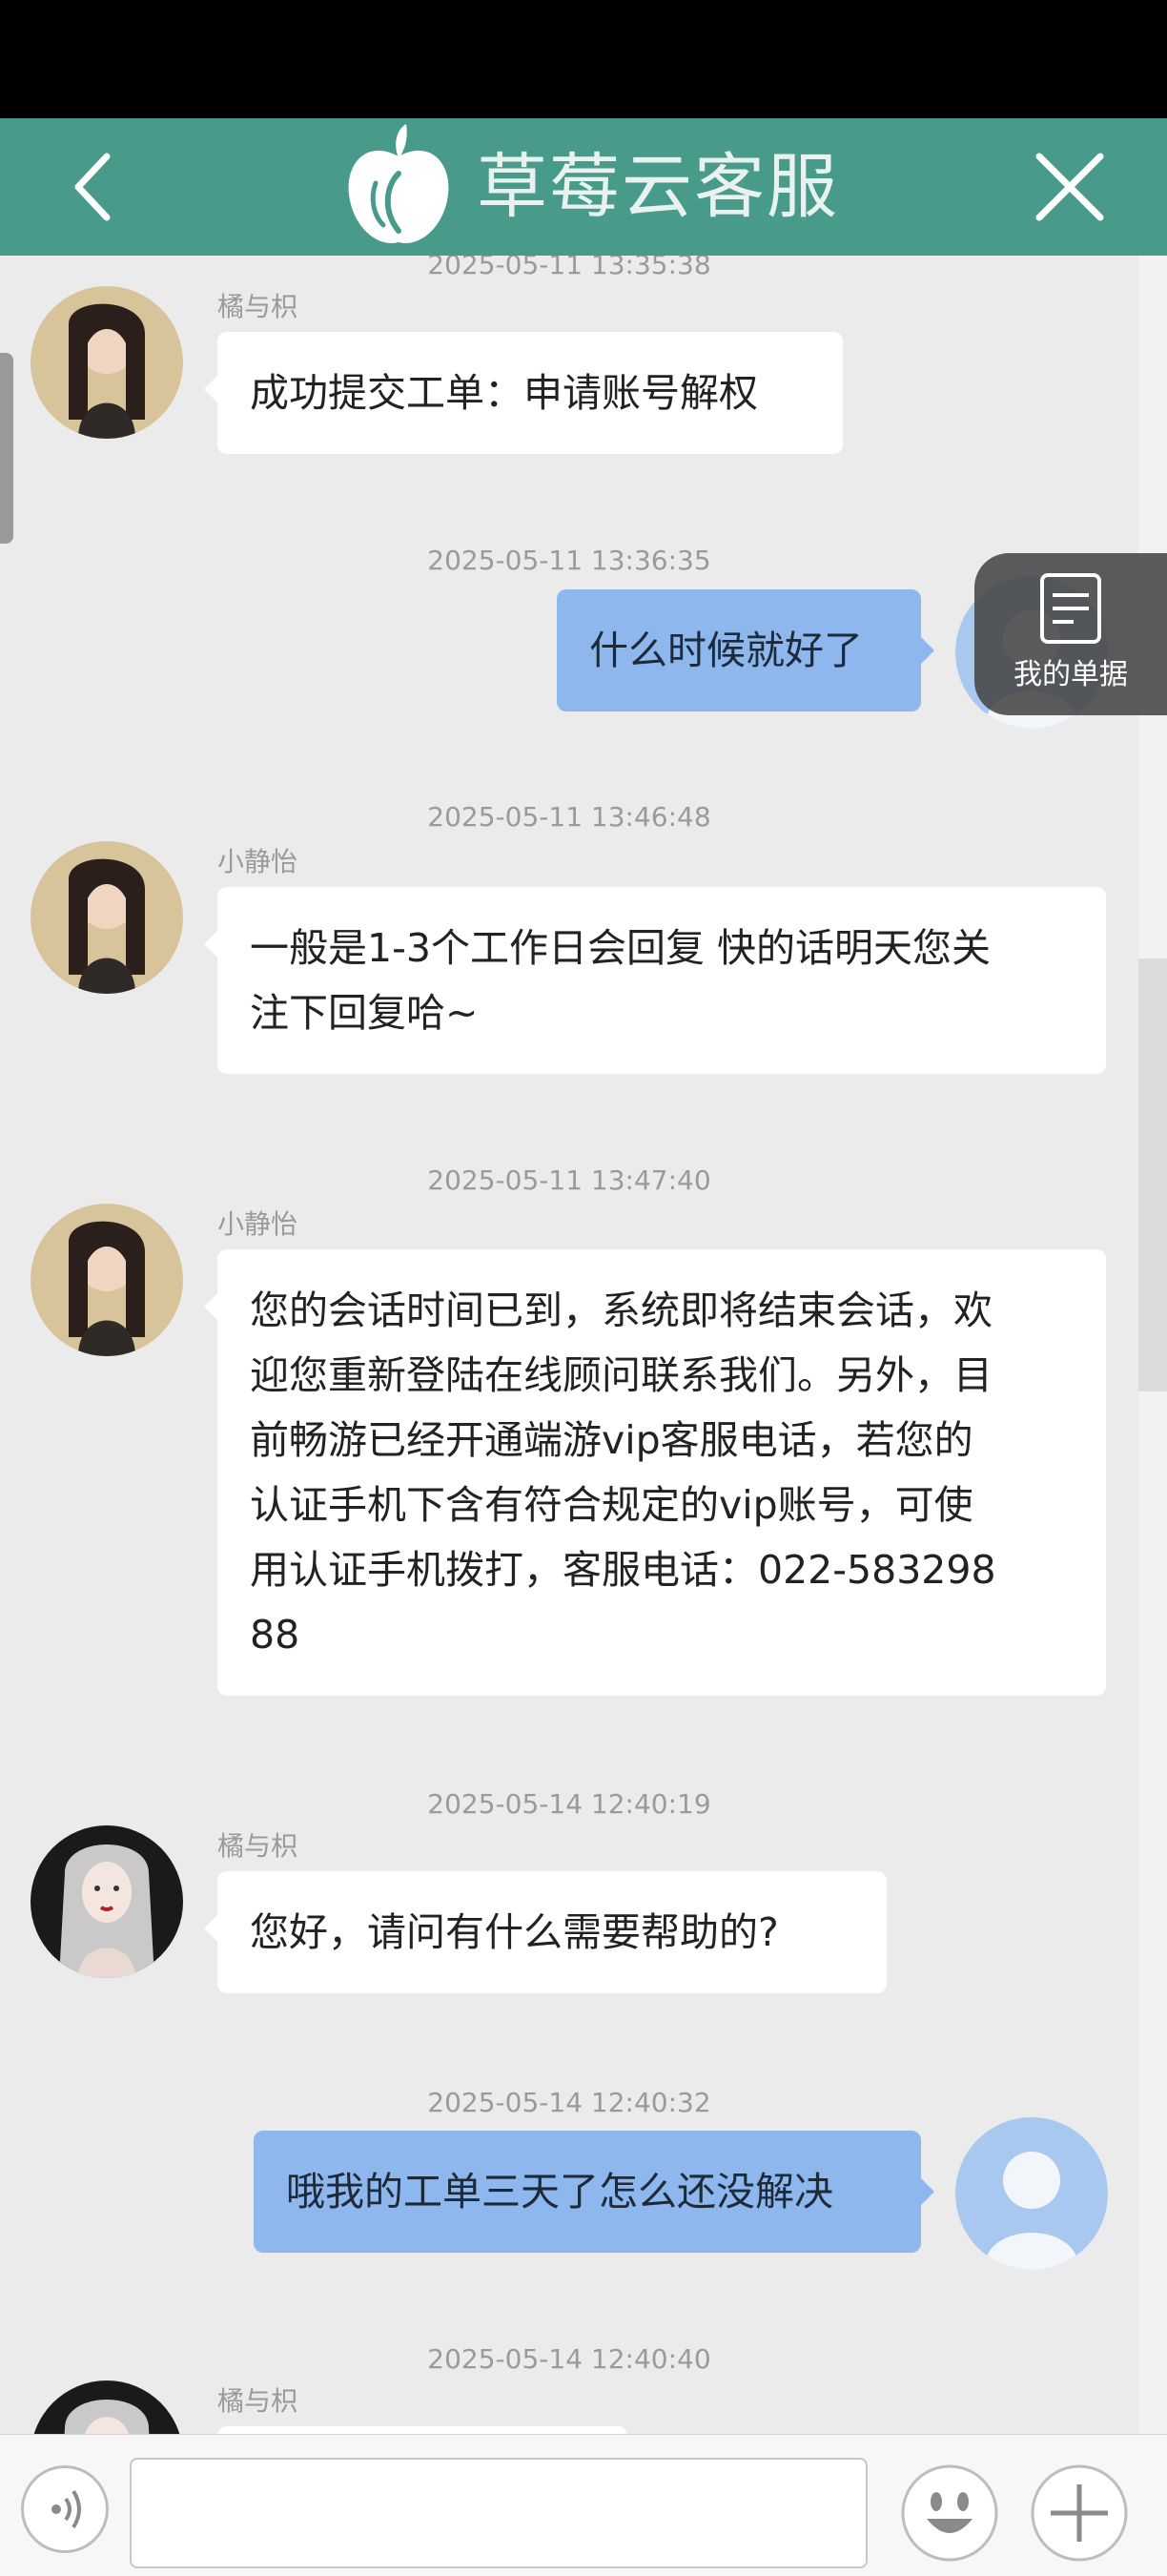 This screenshot has height=2576, width=1167. What do you see at coordinates (422, 2430) in the screenshot?
I see `incoming-message-bubble` at bounding box center [422, 2430].